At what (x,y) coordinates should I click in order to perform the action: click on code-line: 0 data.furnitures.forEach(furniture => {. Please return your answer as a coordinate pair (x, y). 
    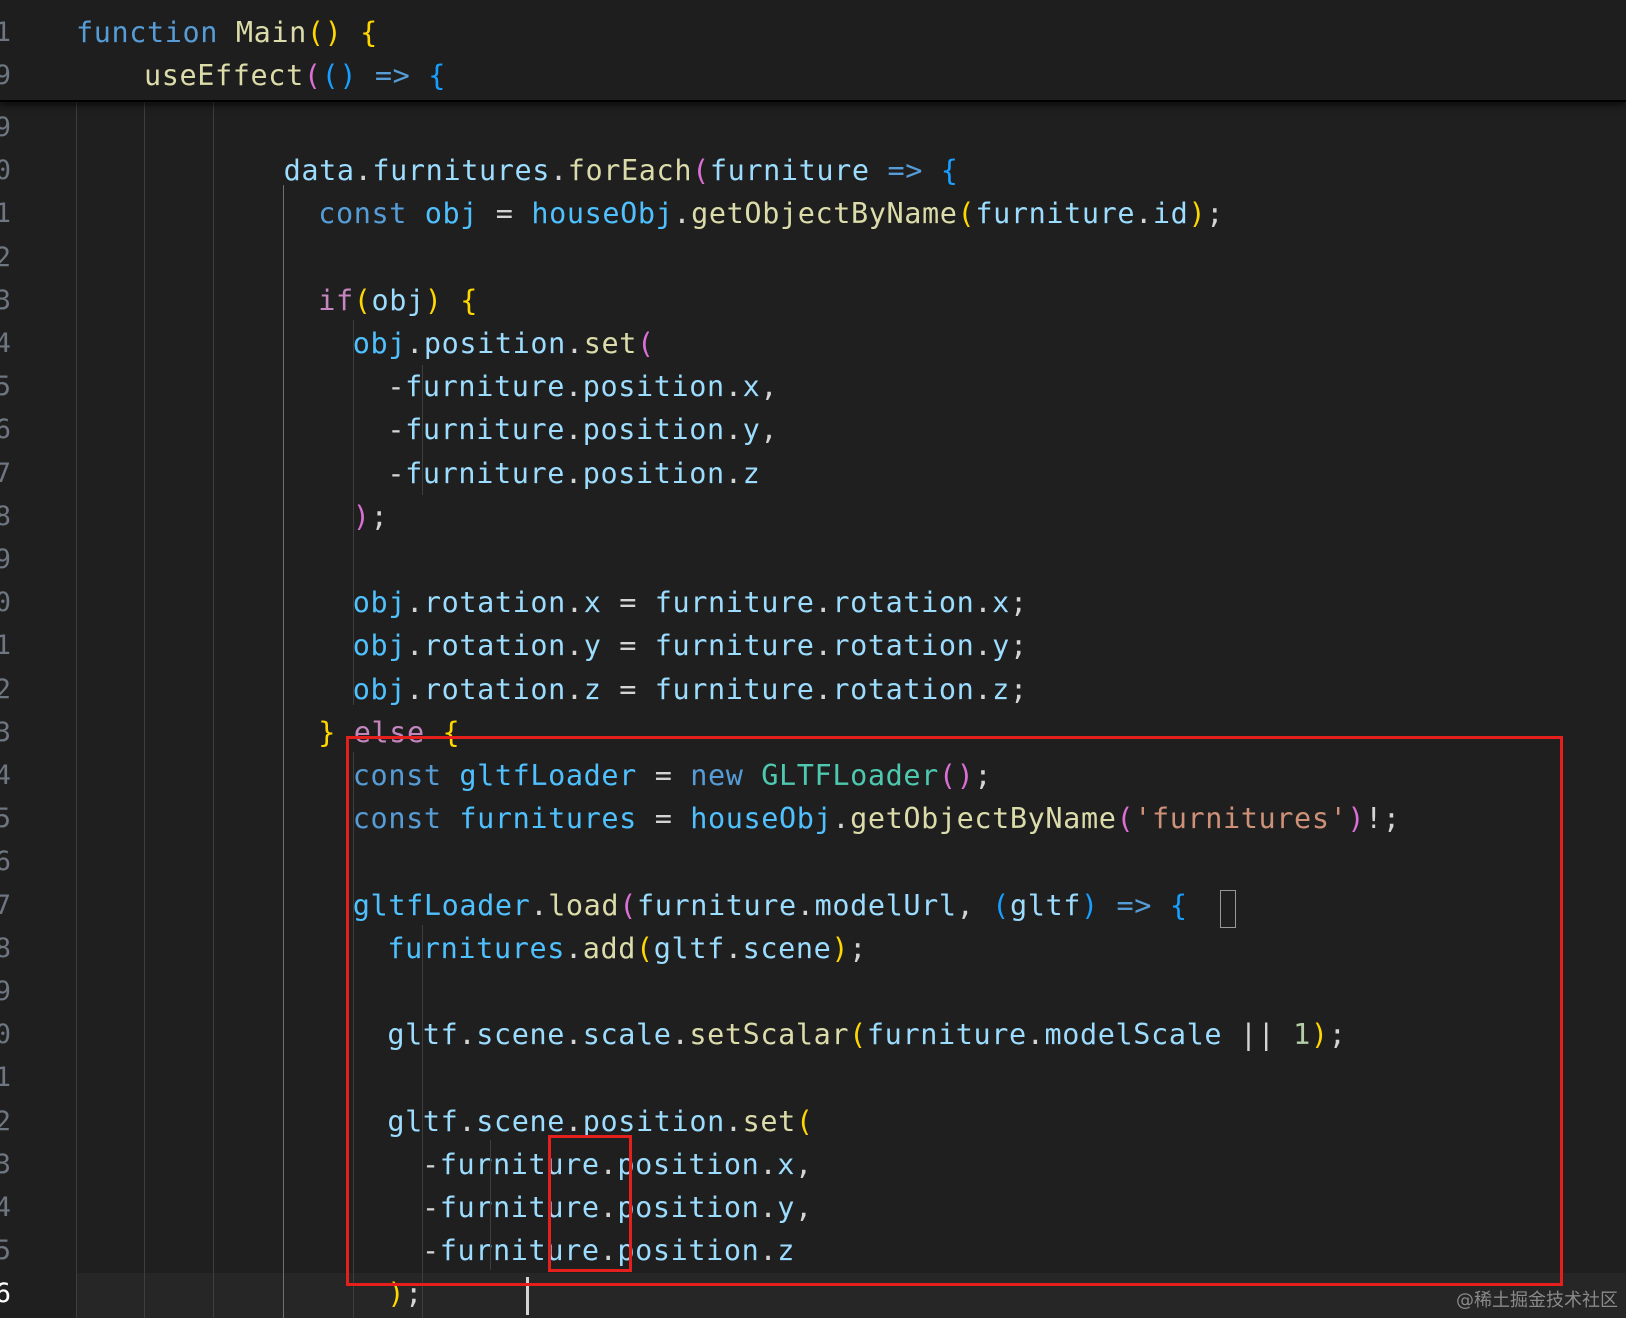
    Looking at the image, I should click on (813, 171).